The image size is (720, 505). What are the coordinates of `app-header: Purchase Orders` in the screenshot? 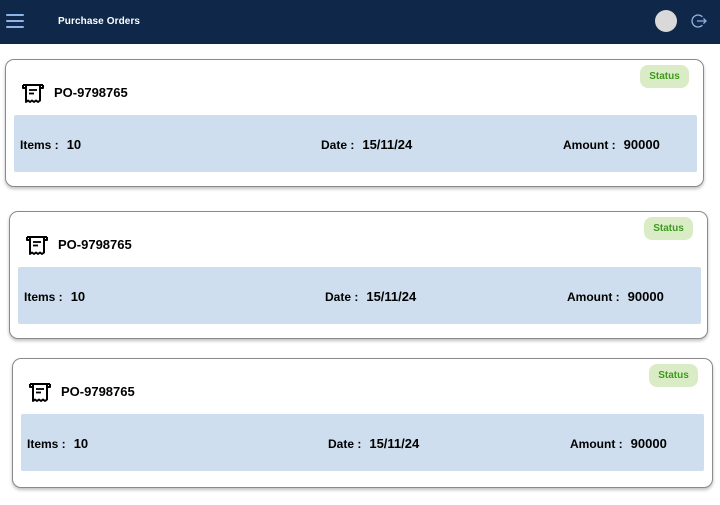 It's located at (360, 22).